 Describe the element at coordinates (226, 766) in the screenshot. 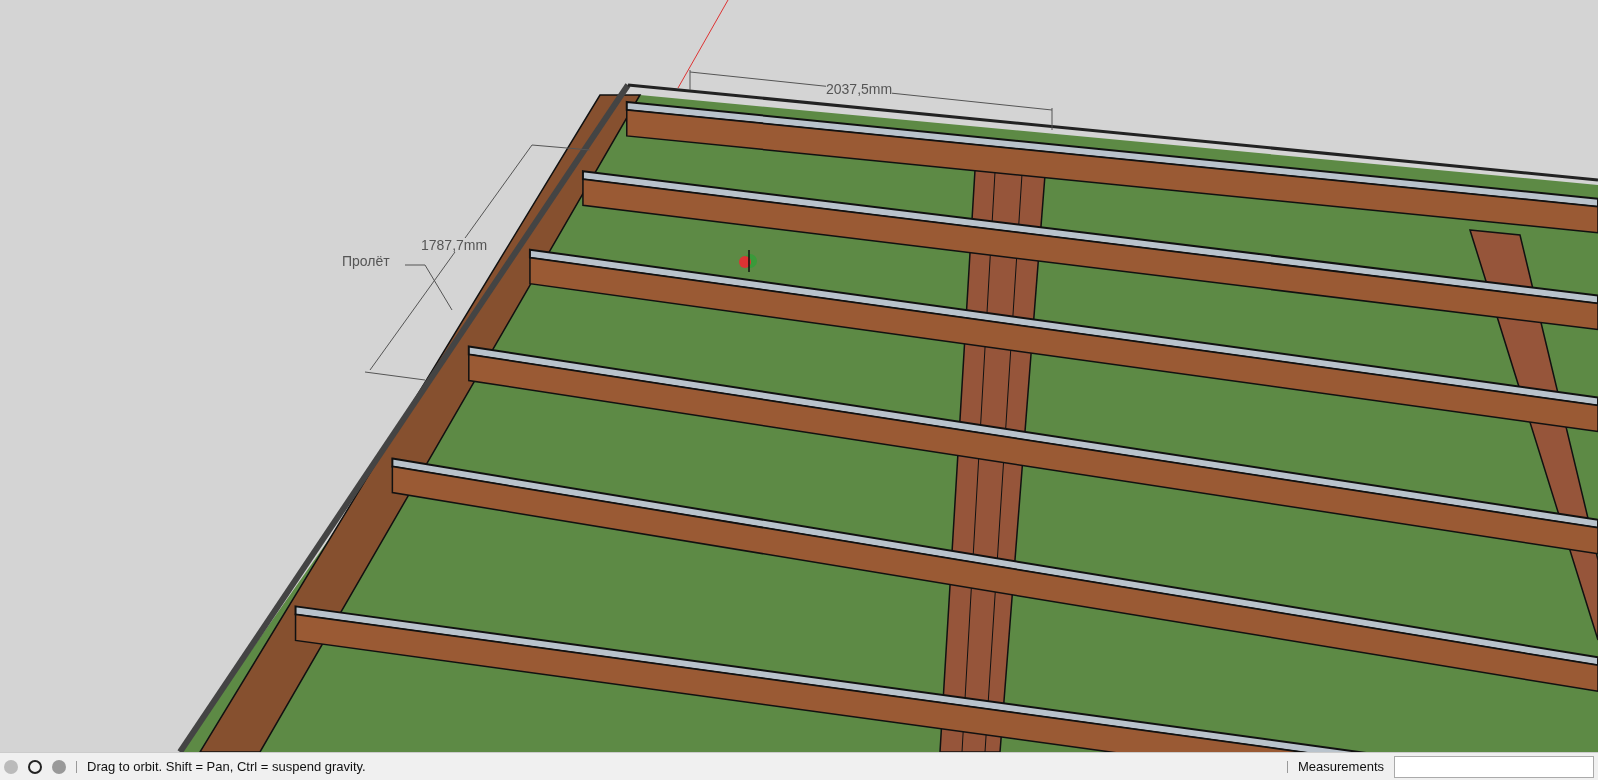

I see `status-hint: Drag to orbit. Shift = Pan, Ctrl = suspend gravity.` at that location.